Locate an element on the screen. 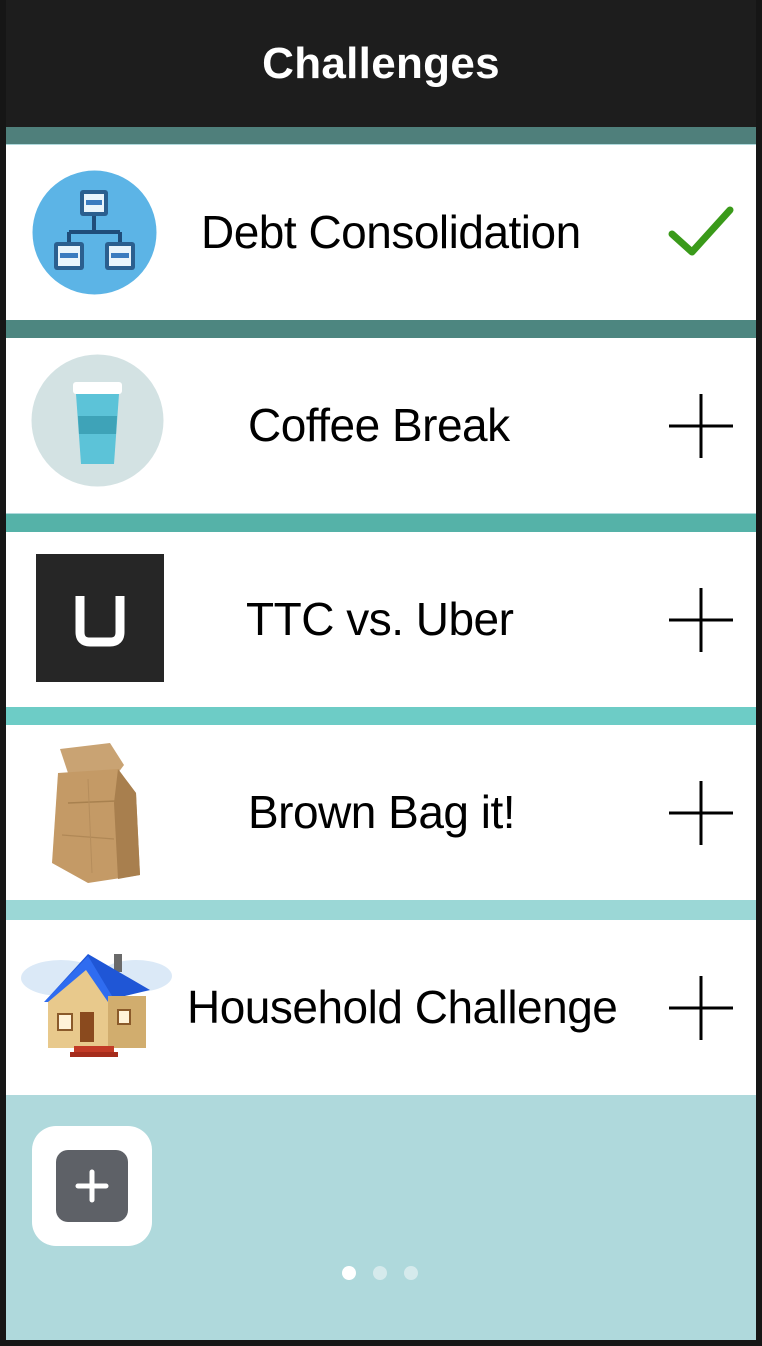 Image resolution: width=762 pixels, height=1346 pixels. add-new-challenge-button is located at coordinates (92, 1186).